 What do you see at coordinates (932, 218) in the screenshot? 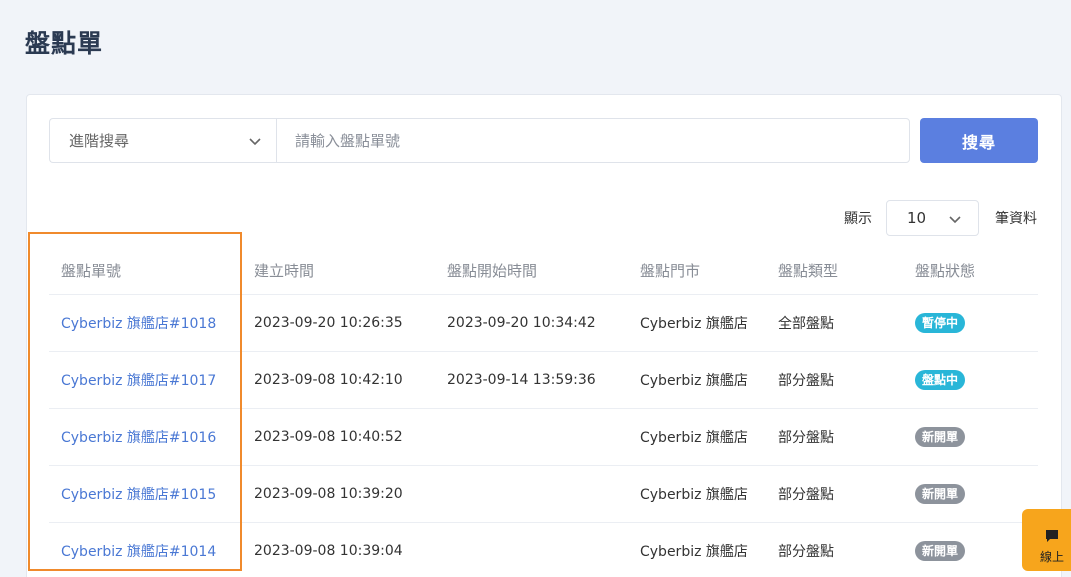
I see `page-size-select: 10` at bounding box center [932, 218].